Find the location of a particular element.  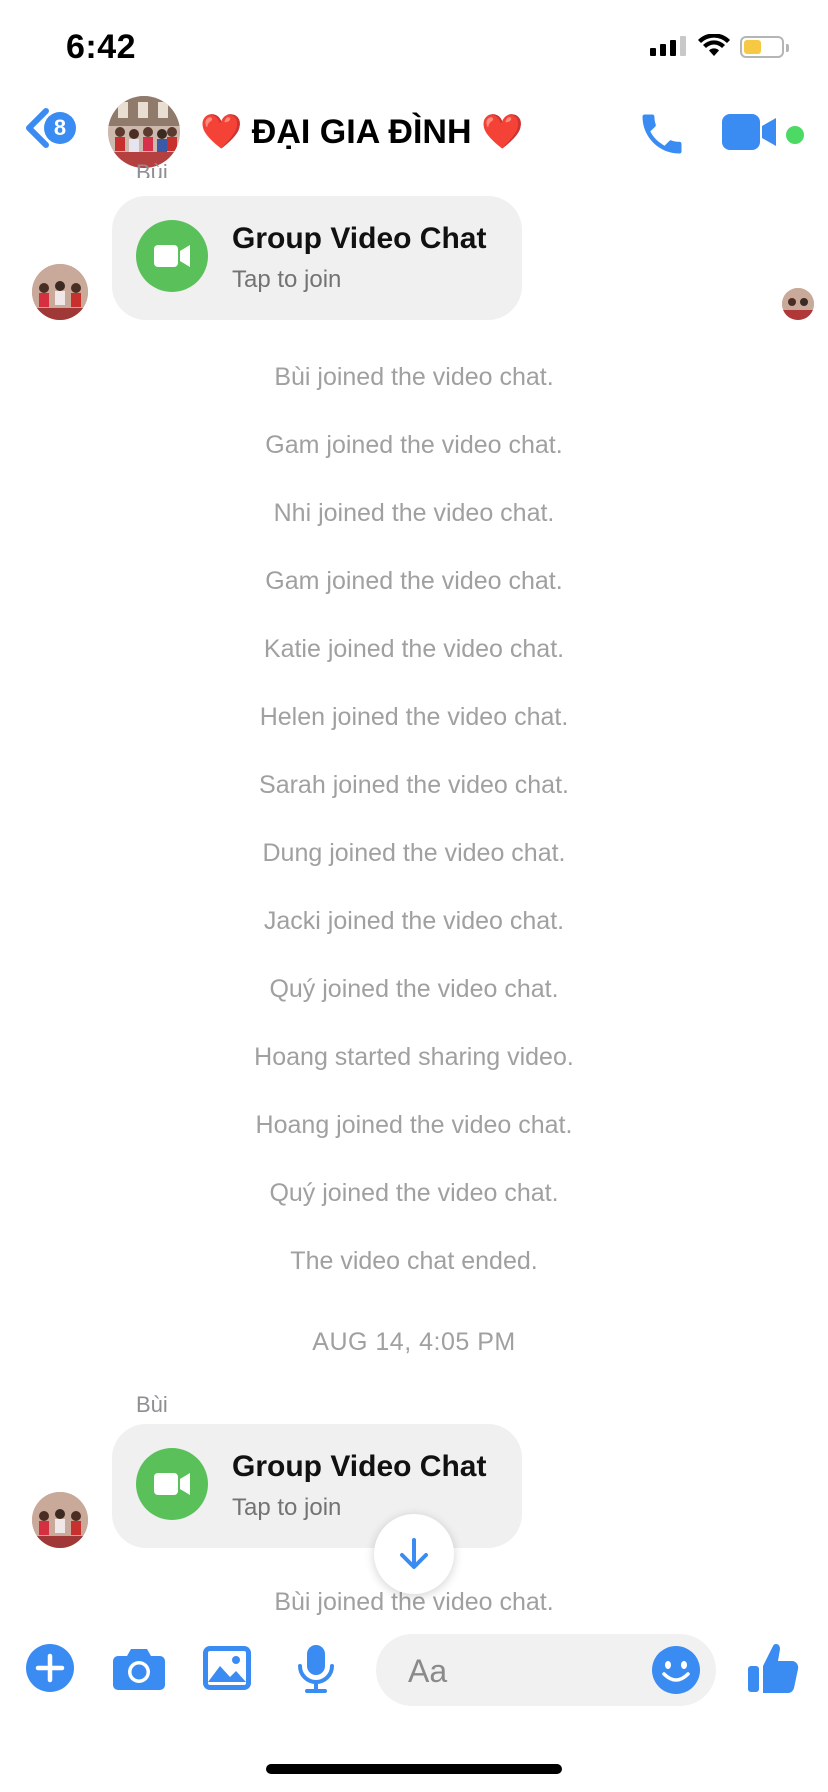

like-button is located at coordinates (773, 1670).